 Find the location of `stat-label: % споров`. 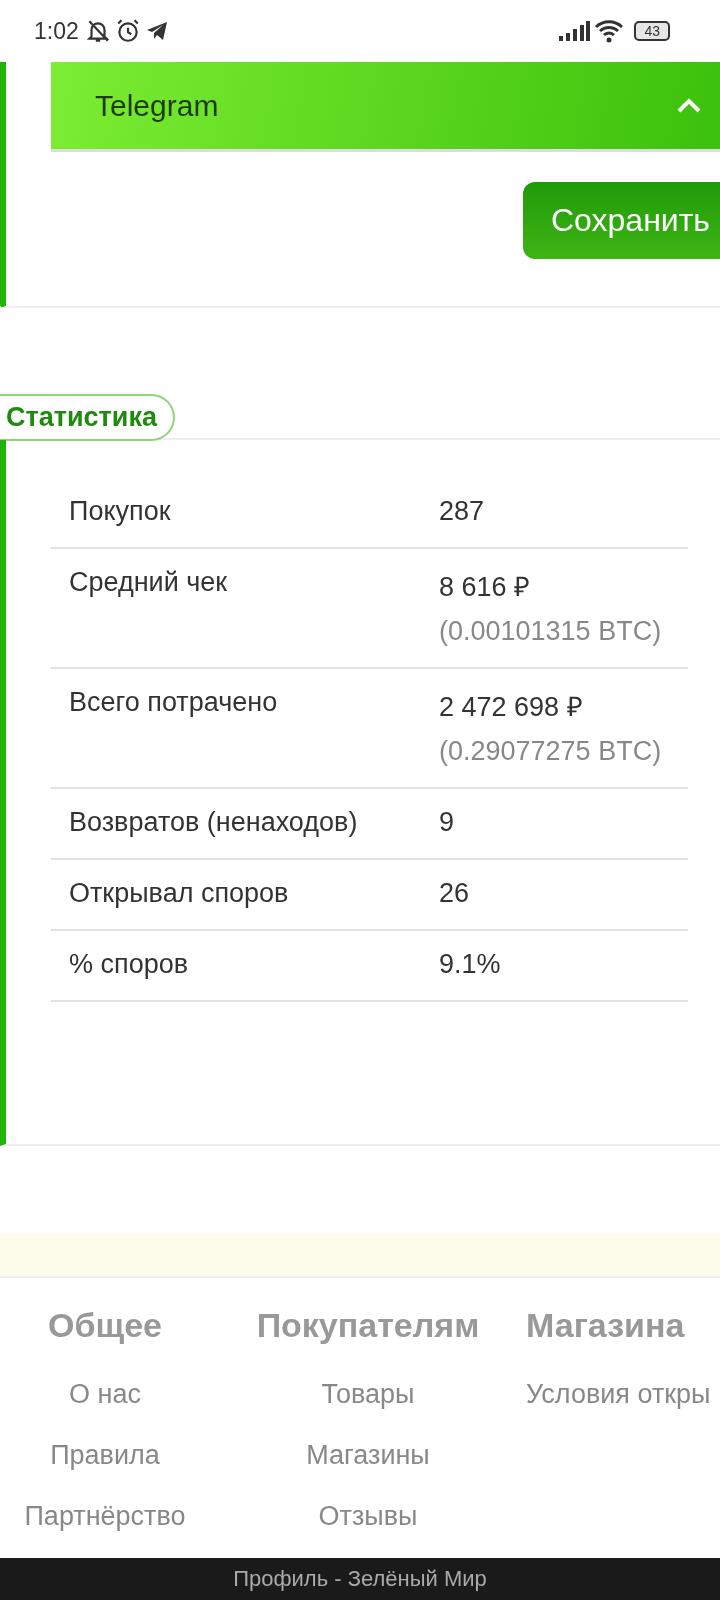

stat-label: % споров is located at coordinates (129, 964).